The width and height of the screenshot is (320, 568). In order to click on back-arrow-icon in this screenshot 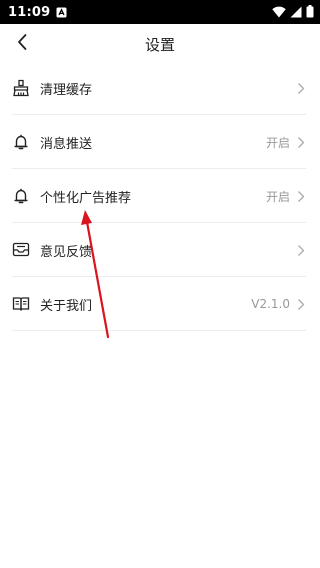, I will do `click(22, 44)`.